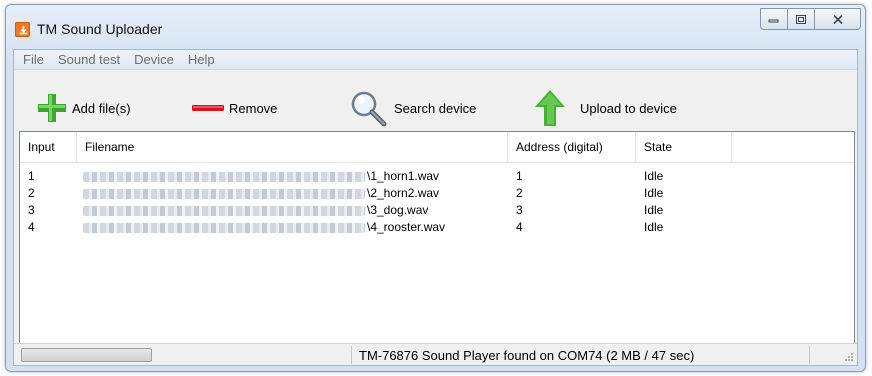 Image resolution: width=872 pixels, height=376 pixels. What do you see at coordinates (101, 108) in the screenshot?
I see `add-files-label: Add file(s)` at bounding box center [101, 108].